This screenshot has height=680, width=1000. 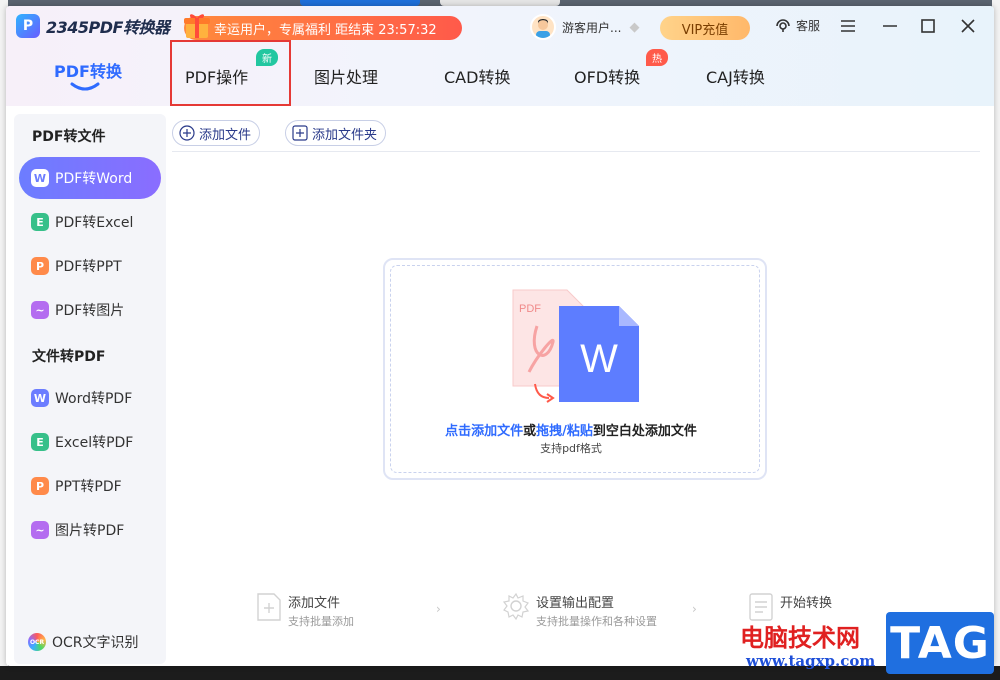 What do you see at coordinates (94, 179) in the screenshot?
I see `sidebar-item-label: PDF转Word` at bounding box center [94, 179].